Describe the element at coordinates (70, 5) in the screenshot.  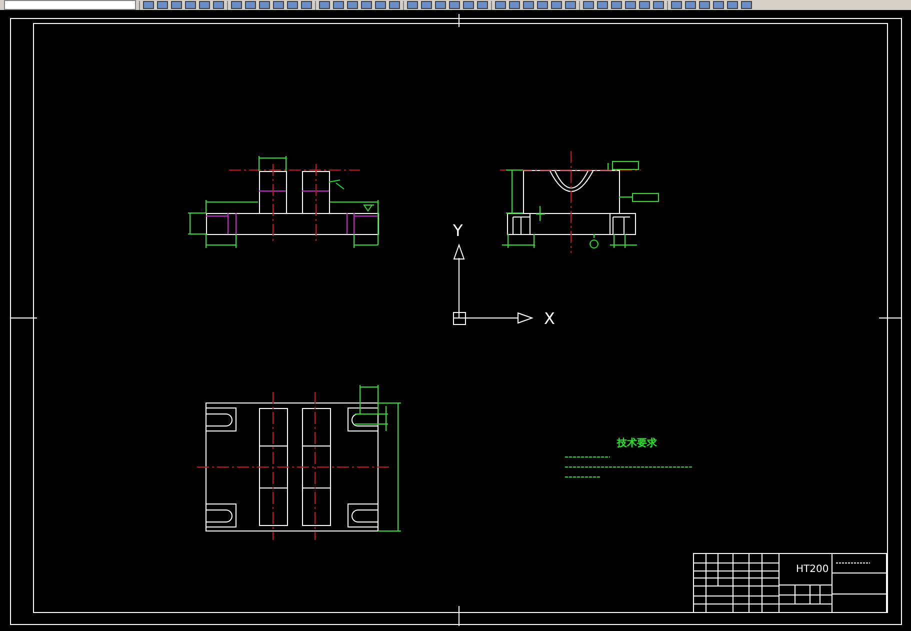
I see `layer-dropdown` at that location.